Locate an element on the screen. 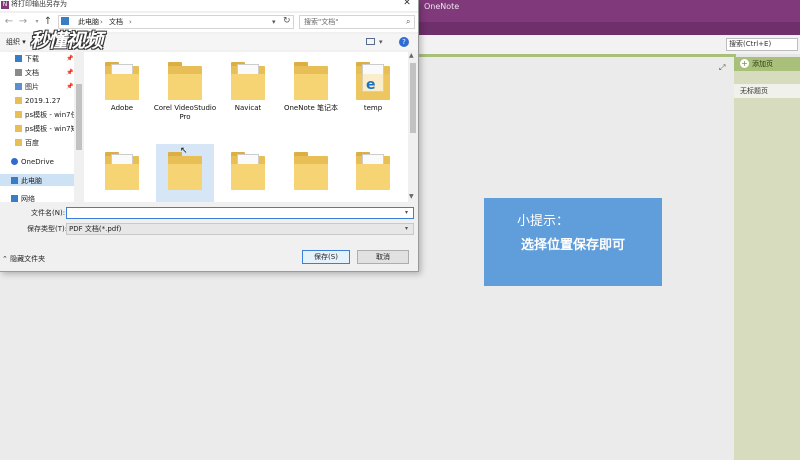  nav-item-label: ps模板 - win7知 is located at coordinates (51, 129).